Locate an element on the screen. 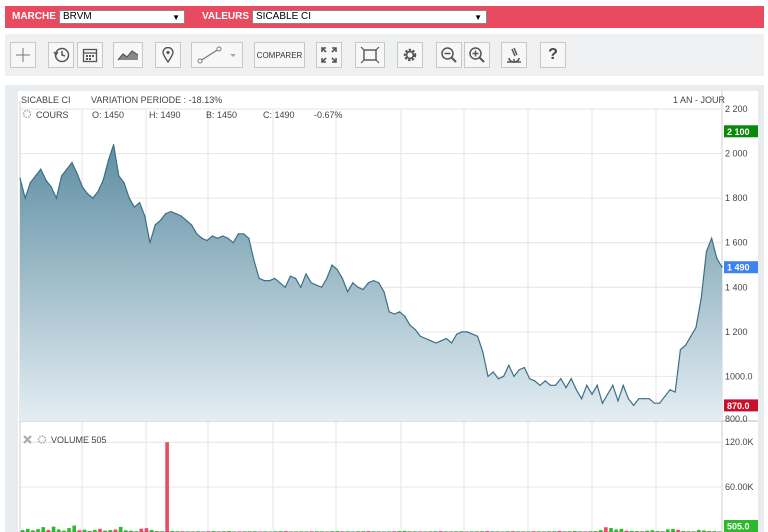 Image resolution: width=768 pixels, height=532 pixels. frame-icon is located at coordinates (370, 55).